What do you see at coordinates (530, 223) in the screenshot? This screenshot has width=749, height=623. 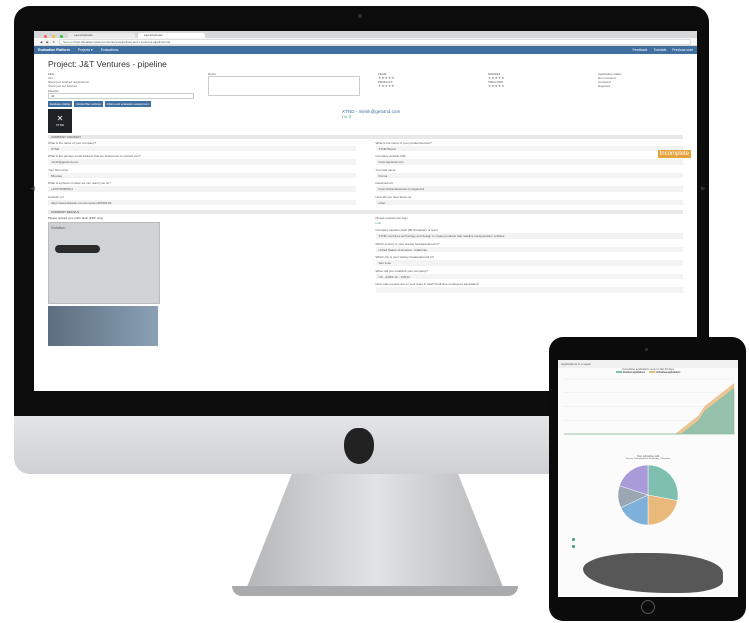 I see `logo-link: Link` at bounding box center [530, 223].